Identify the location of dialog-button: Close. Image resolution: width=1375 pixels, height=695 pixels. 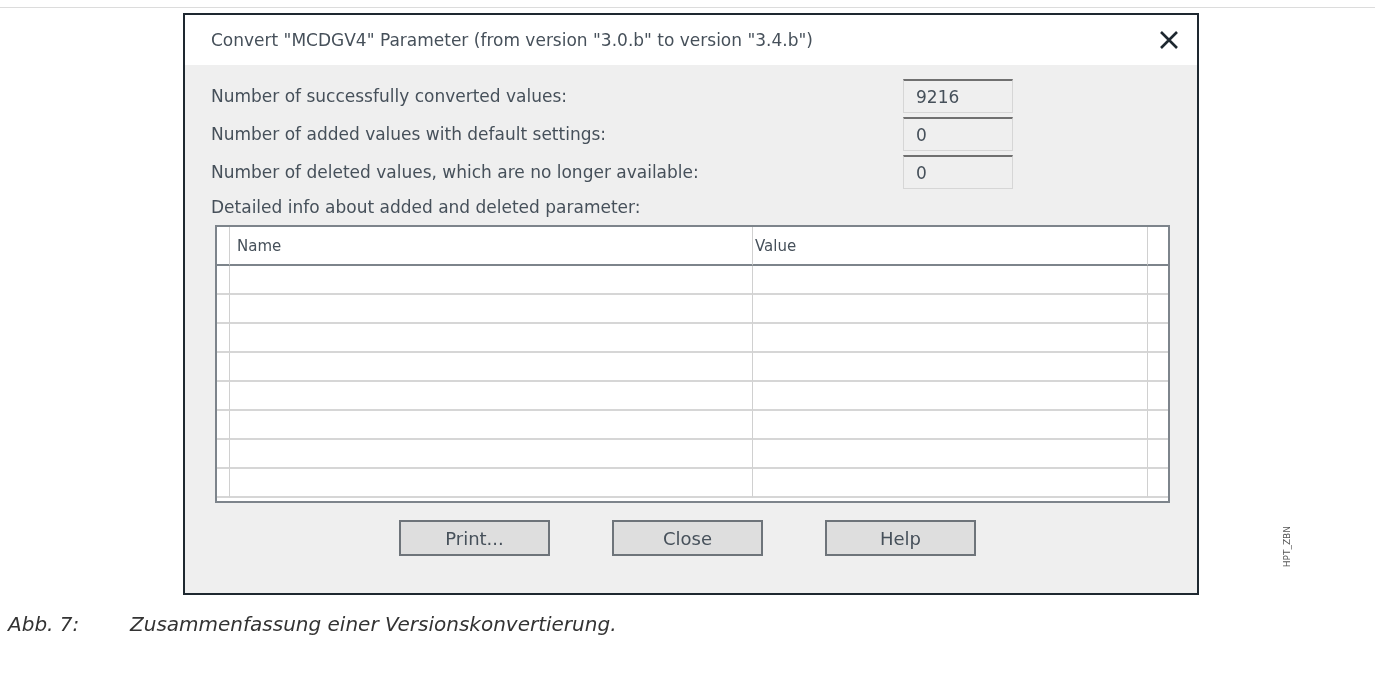
(687, 538).